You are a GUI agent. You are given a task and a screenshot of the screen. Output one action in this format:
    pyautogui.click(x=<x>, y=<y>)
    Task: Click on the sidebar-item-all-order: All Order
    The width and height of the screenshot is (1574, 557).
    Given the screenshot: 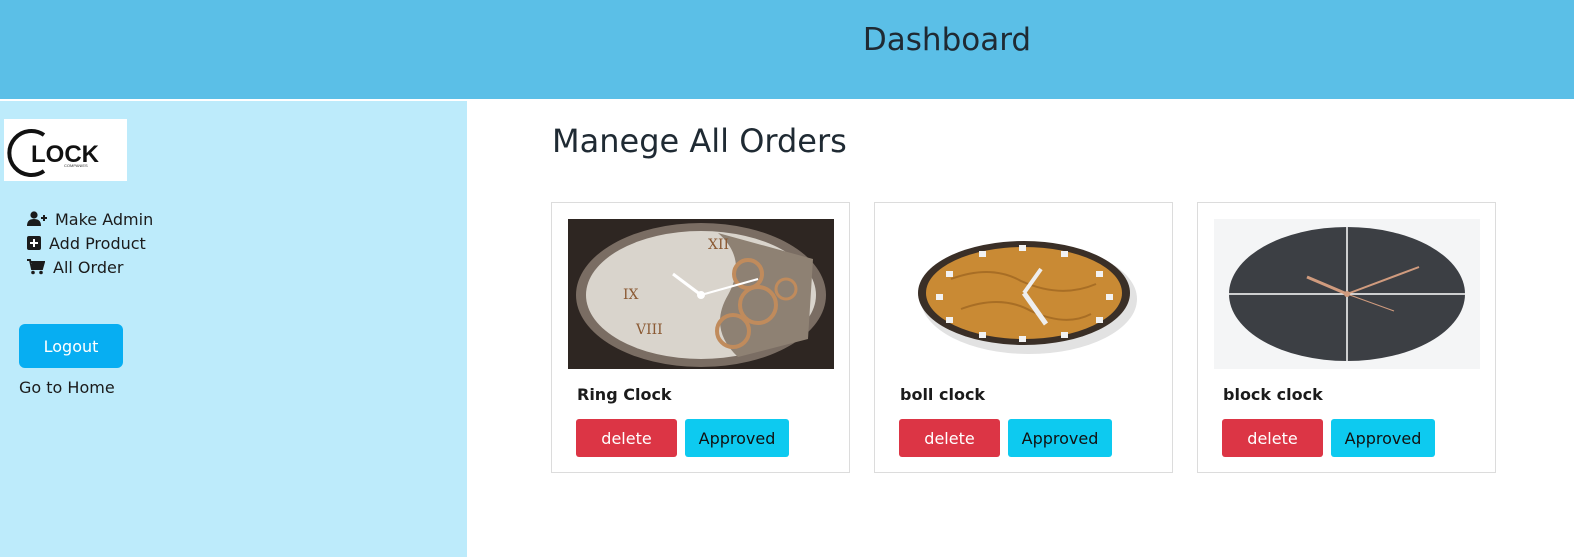 What is the action you would take?
    pyautogui.click(x=90, y=267)
    